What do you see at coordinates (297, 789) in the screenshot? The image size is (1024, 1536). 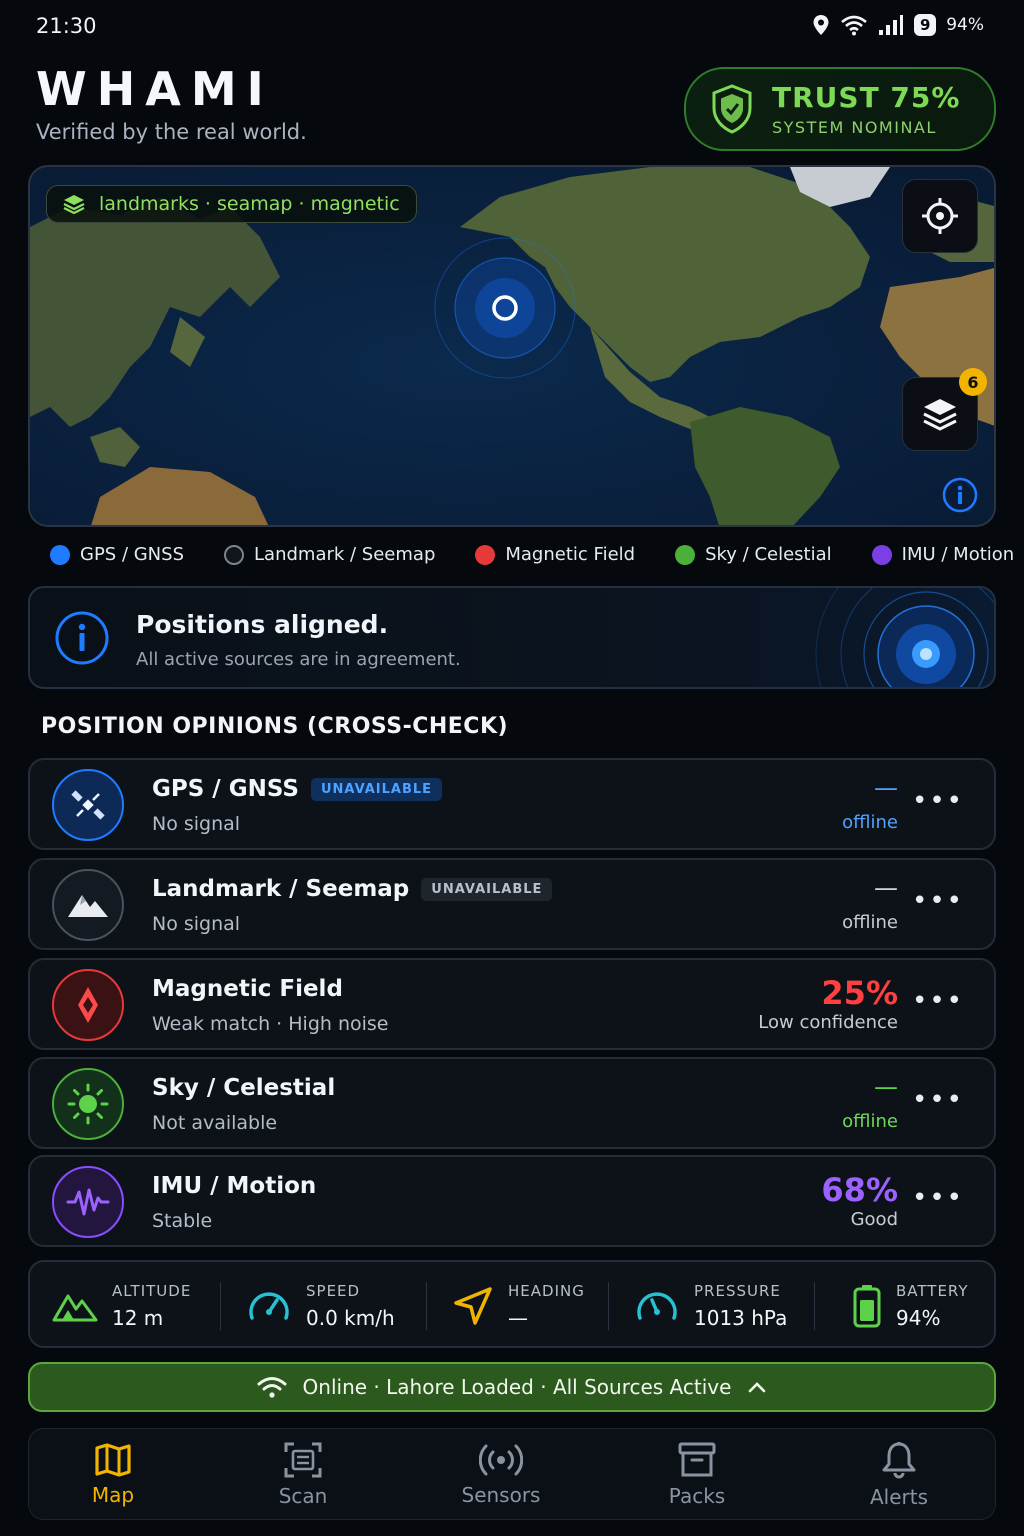 I see `opinion-name: GPS / GNSS UNAVAILABLE` at bounding box center [297, 789].